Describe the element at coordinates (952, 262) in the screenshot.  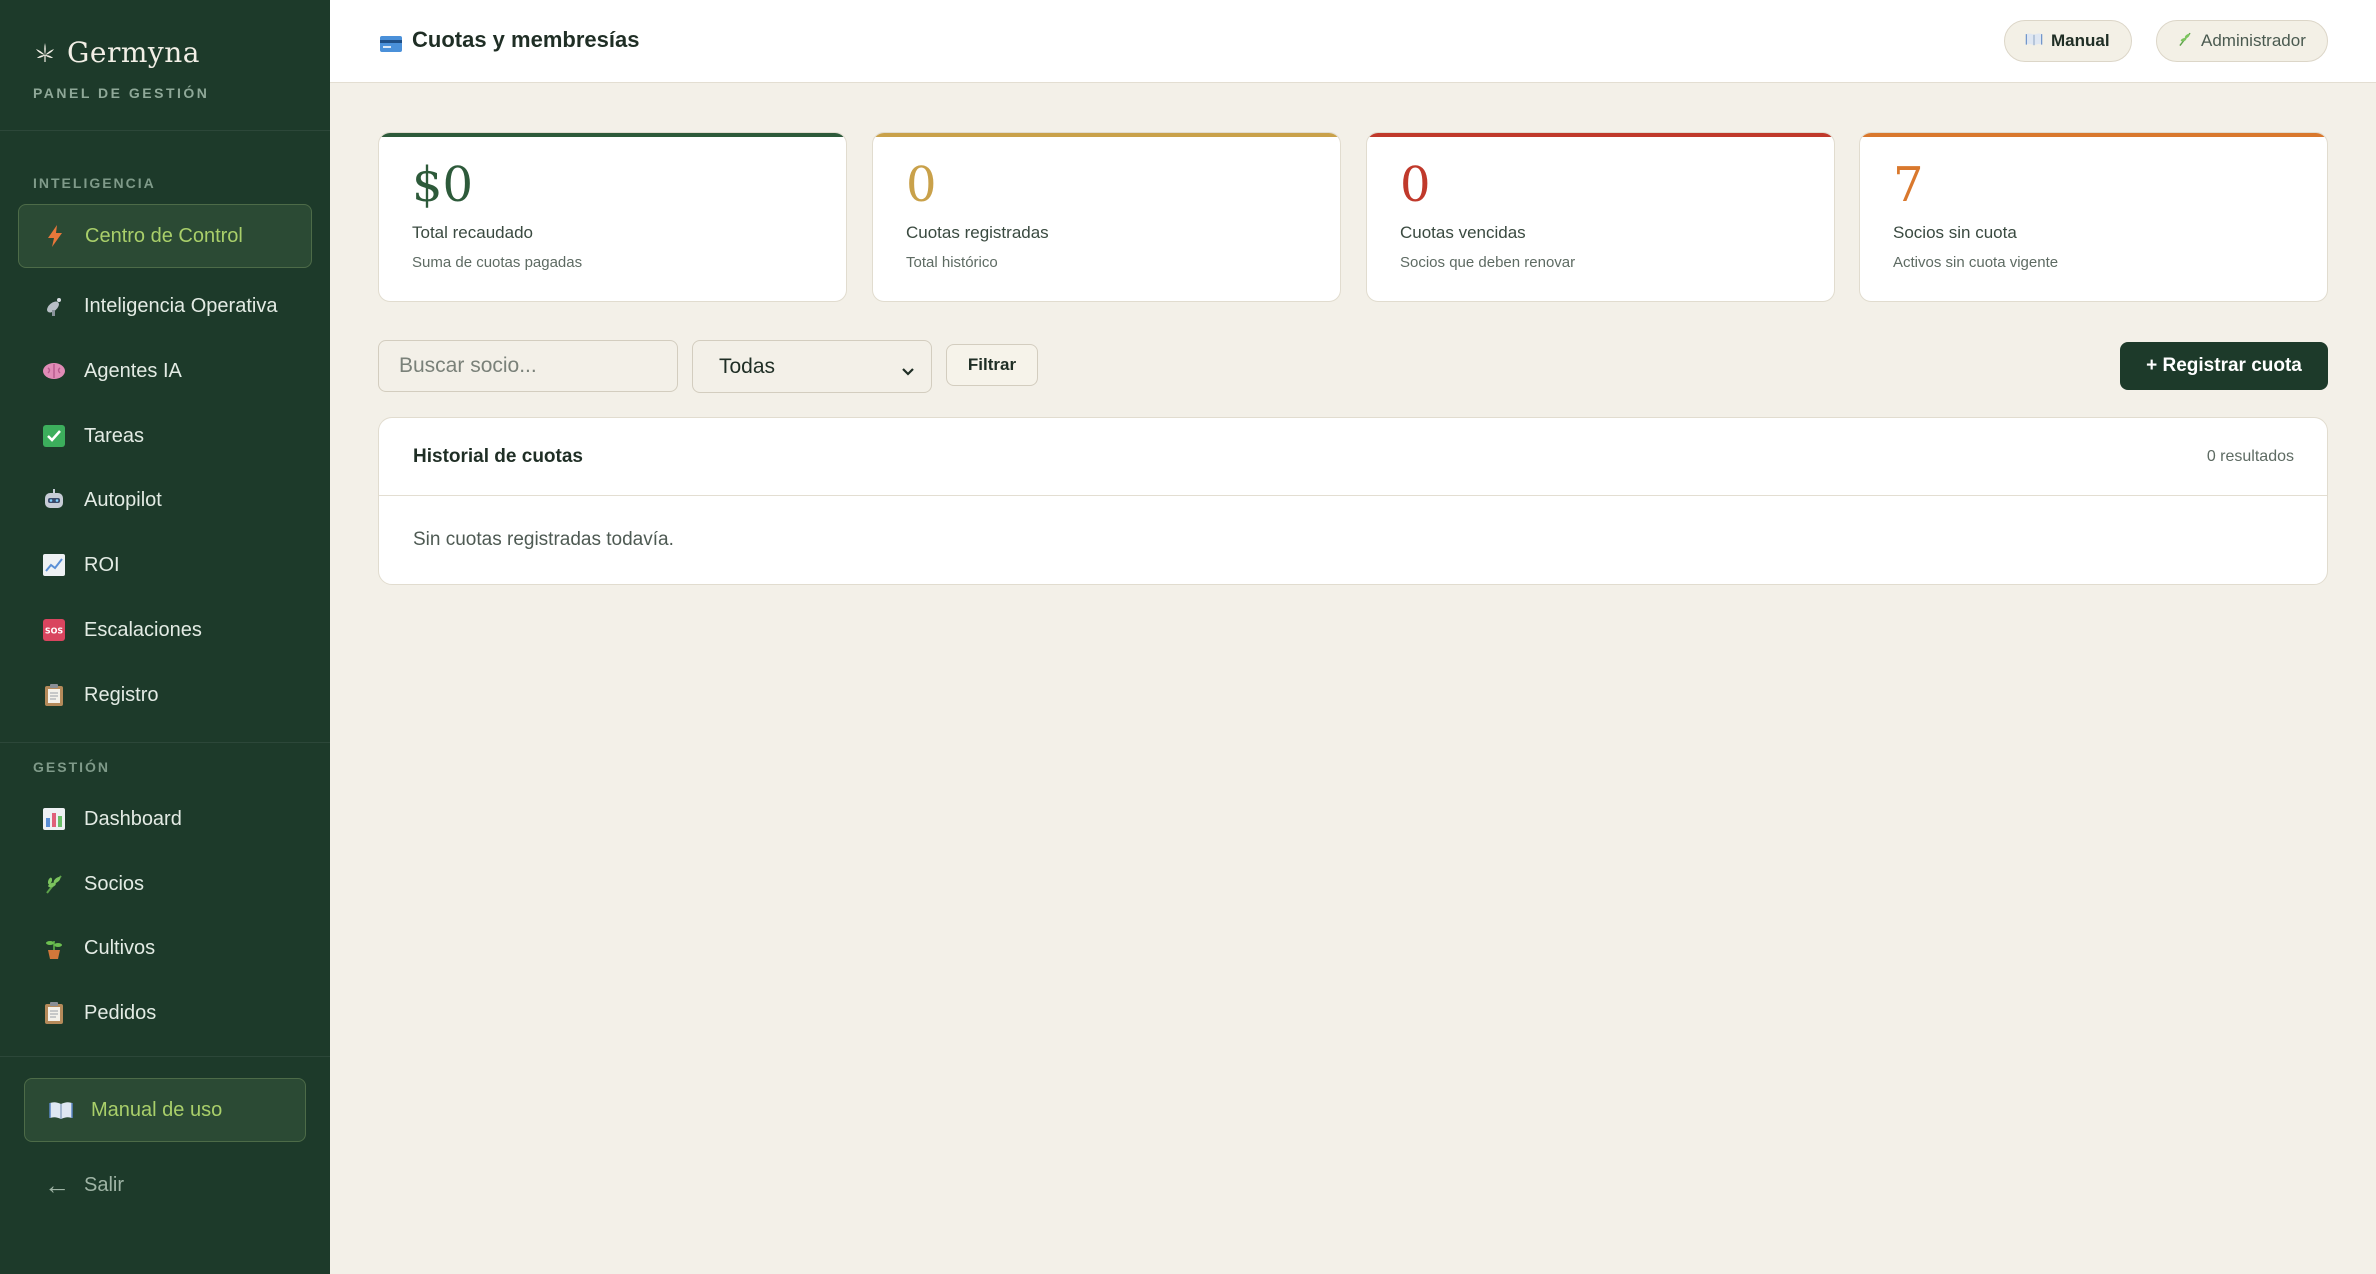
I see `stat-description: Total histórico` at that location.